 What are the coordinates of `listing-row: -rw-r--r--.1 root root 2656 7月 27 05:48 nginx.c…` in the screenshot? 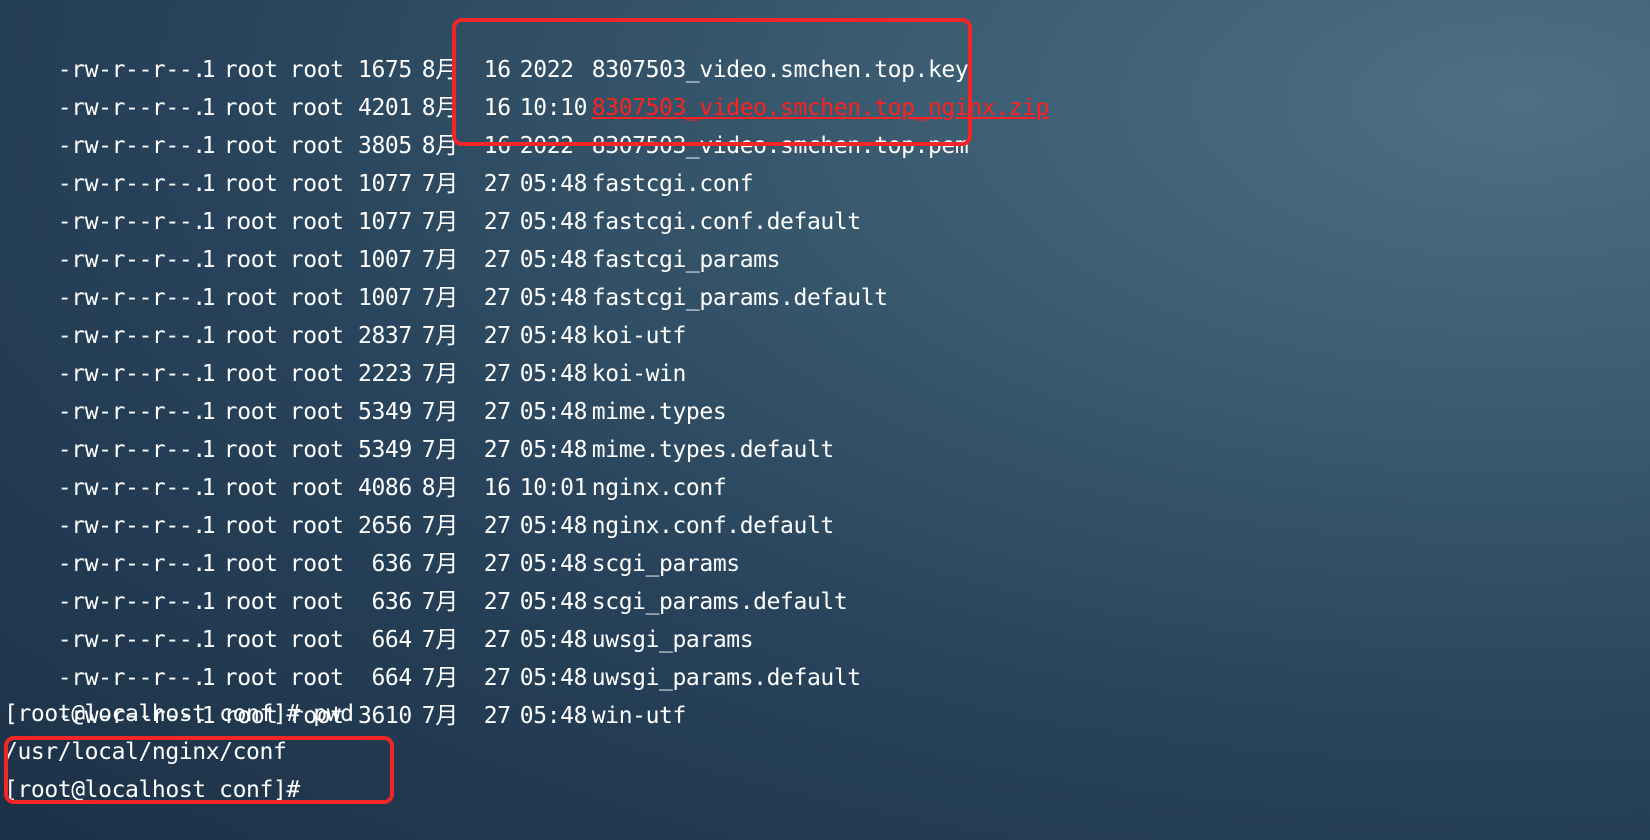 It's located at (419, 502).